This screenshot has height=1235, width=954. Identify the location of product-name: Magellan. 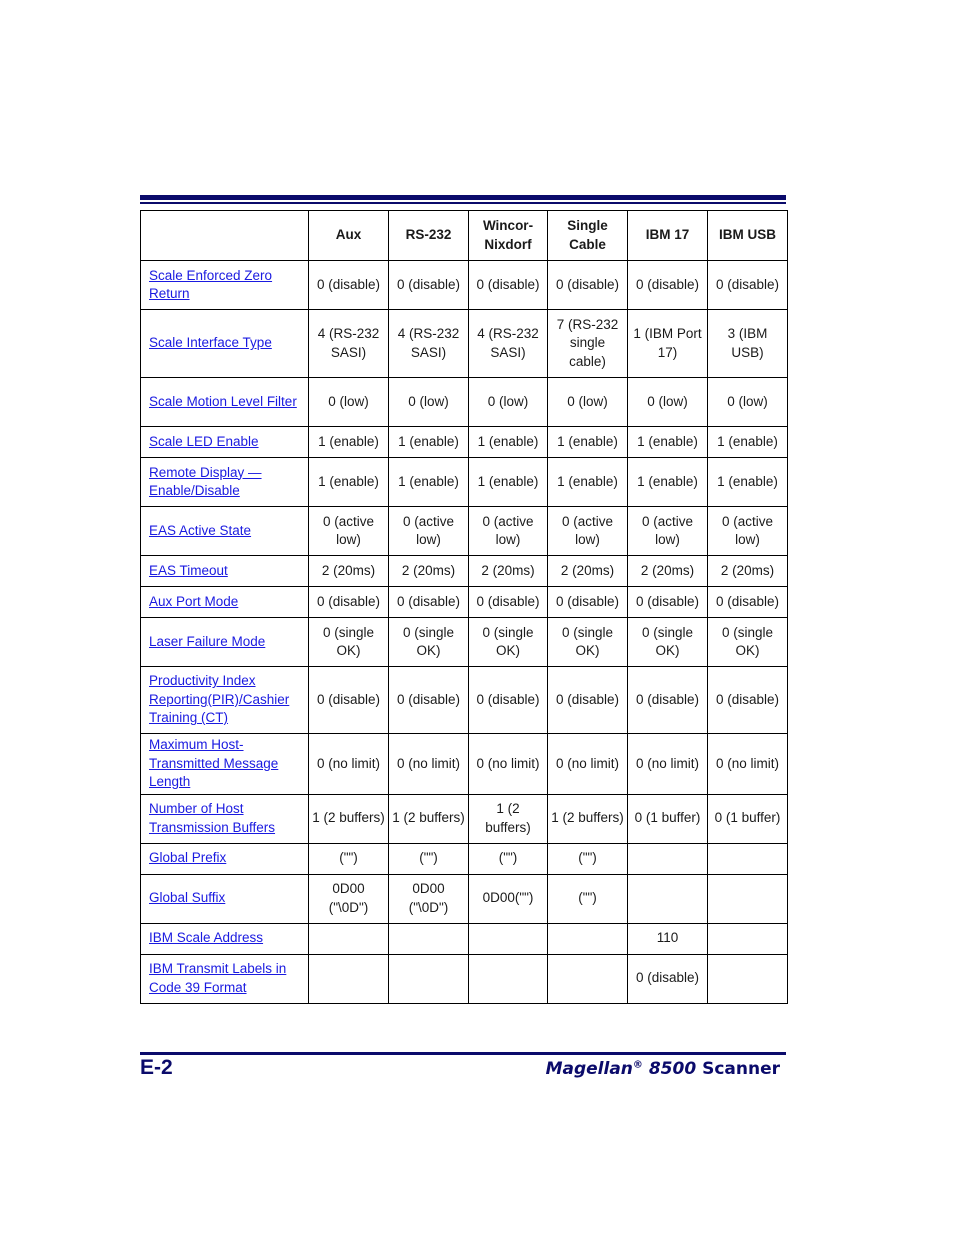
(589, 1069).